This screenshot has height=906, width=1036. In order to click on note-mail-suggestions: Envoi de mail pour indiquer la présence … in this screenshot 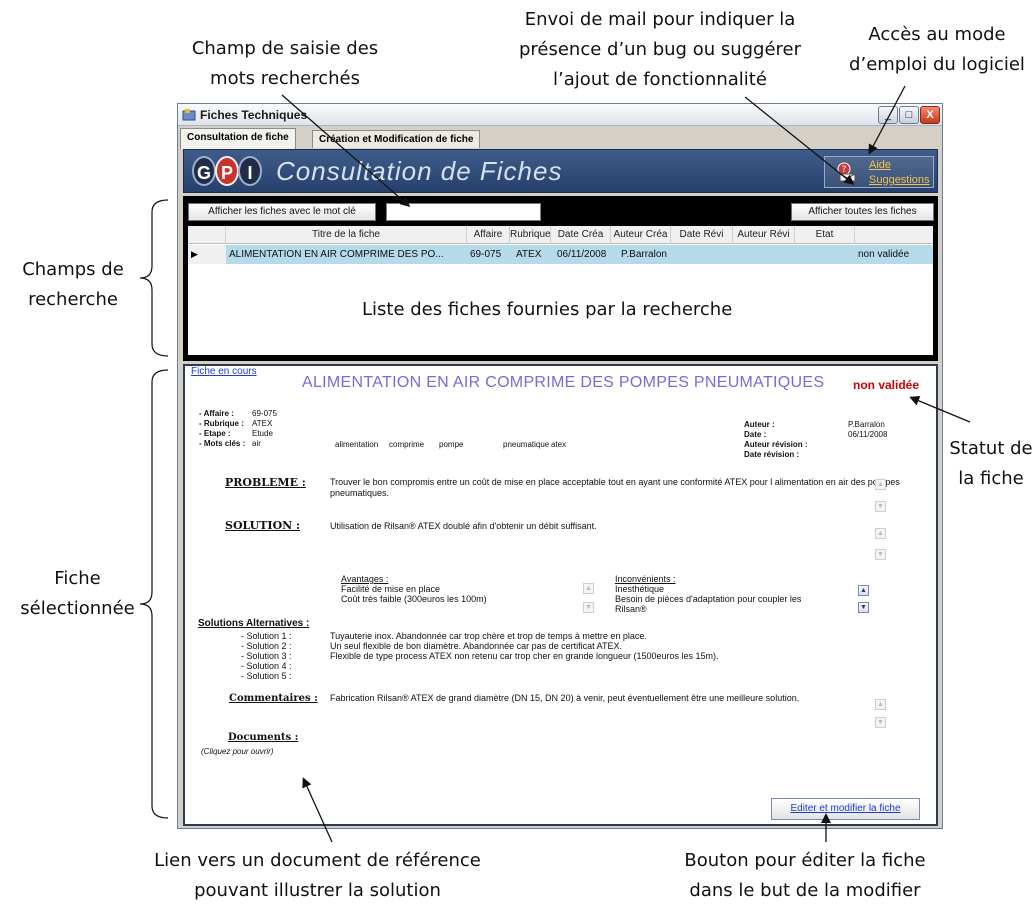, I will do `click(660, 49)`.